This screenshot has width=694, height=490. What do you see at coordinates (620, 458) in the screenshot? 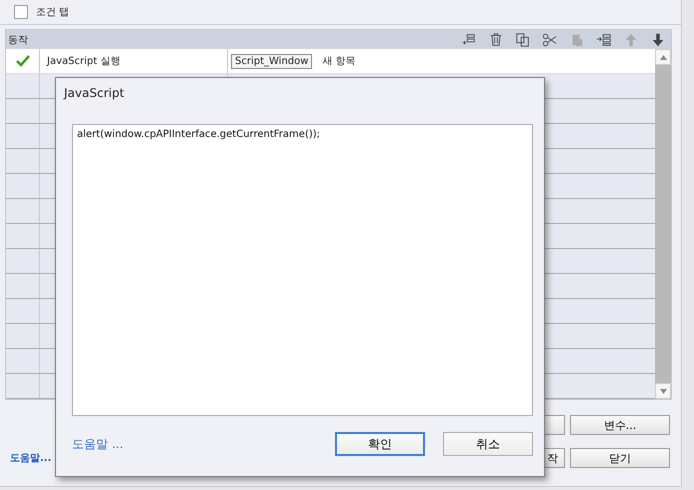
I see `dialog-button: 닫기` at bounding box center [620, 458].